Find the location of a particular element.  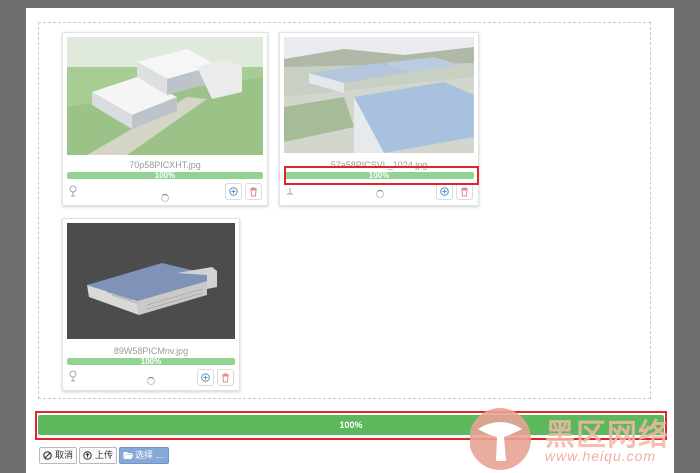

upload-circle-icon is located at coordinates (87, 455).